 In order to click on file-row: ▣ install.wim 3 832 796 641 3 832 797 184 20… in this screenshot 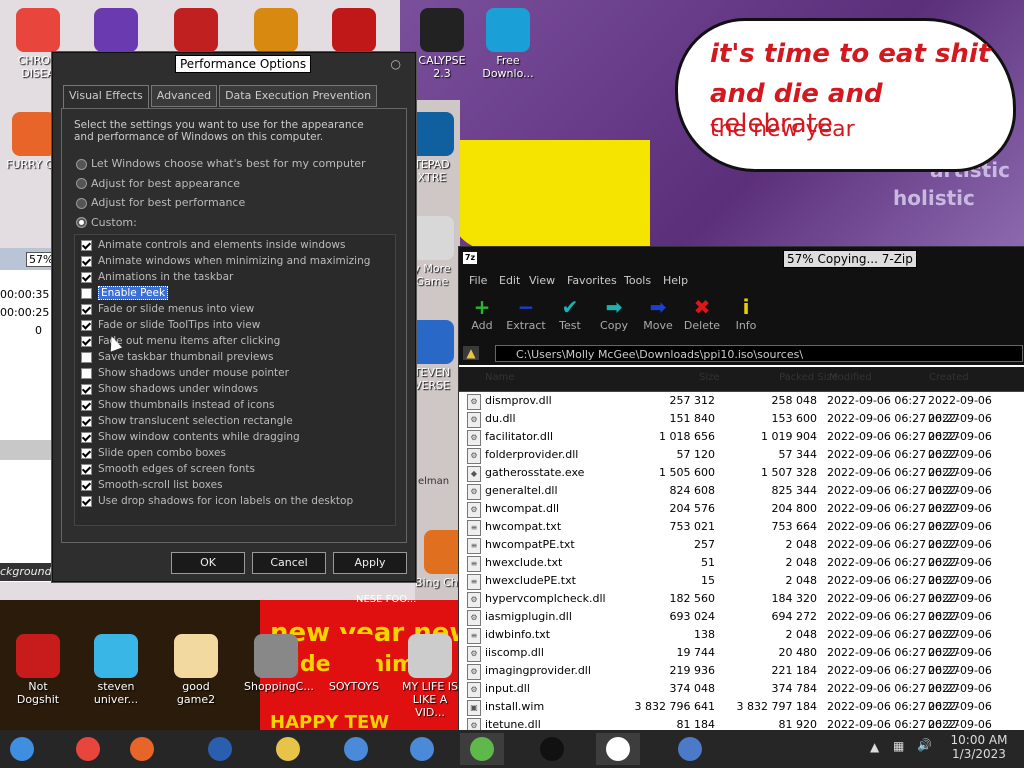, I will do `click(741, 714)`.